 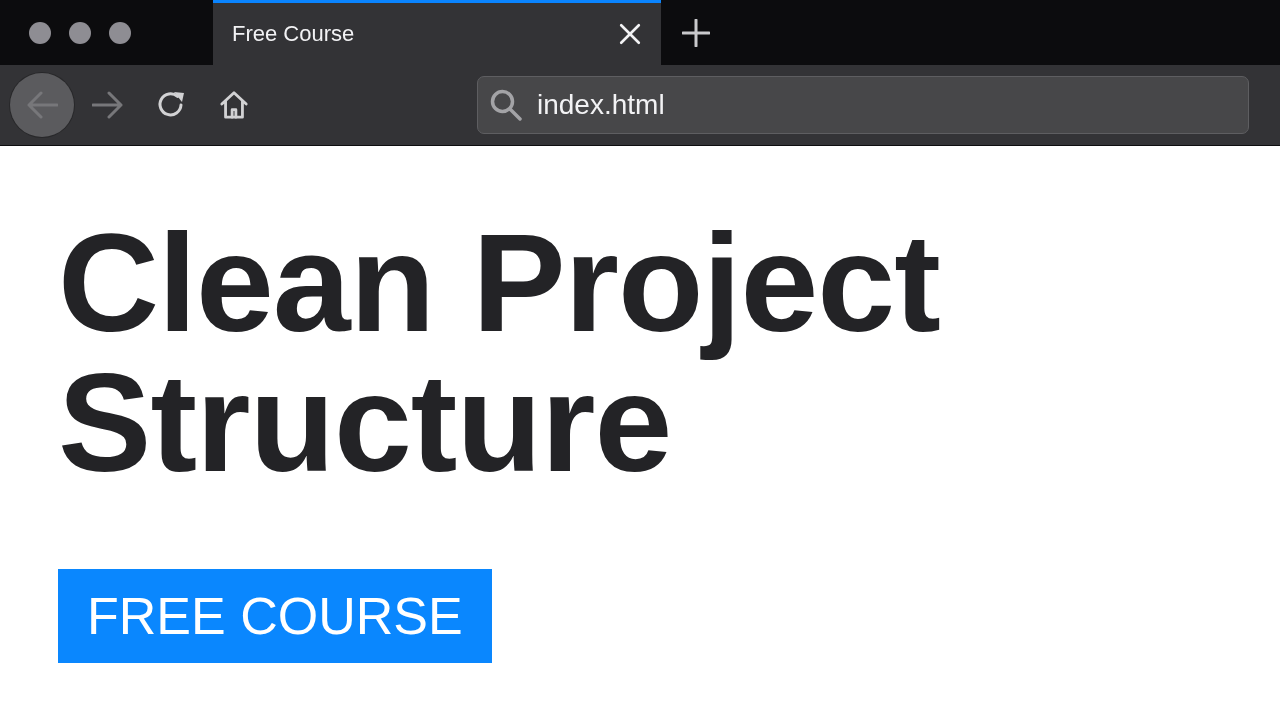 What do you see at coordinates (437, 32) in the screenshot?
I see `browser-tab: Free Course` at bounding box center [437, 32].